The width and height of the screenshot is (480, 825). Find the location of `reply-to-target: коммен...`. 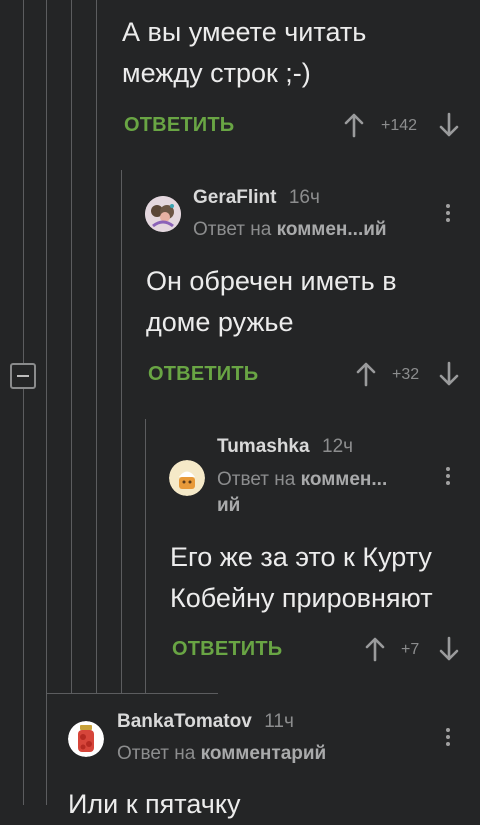

reply-to-target: коммен... is located at coordinates (344, 479).